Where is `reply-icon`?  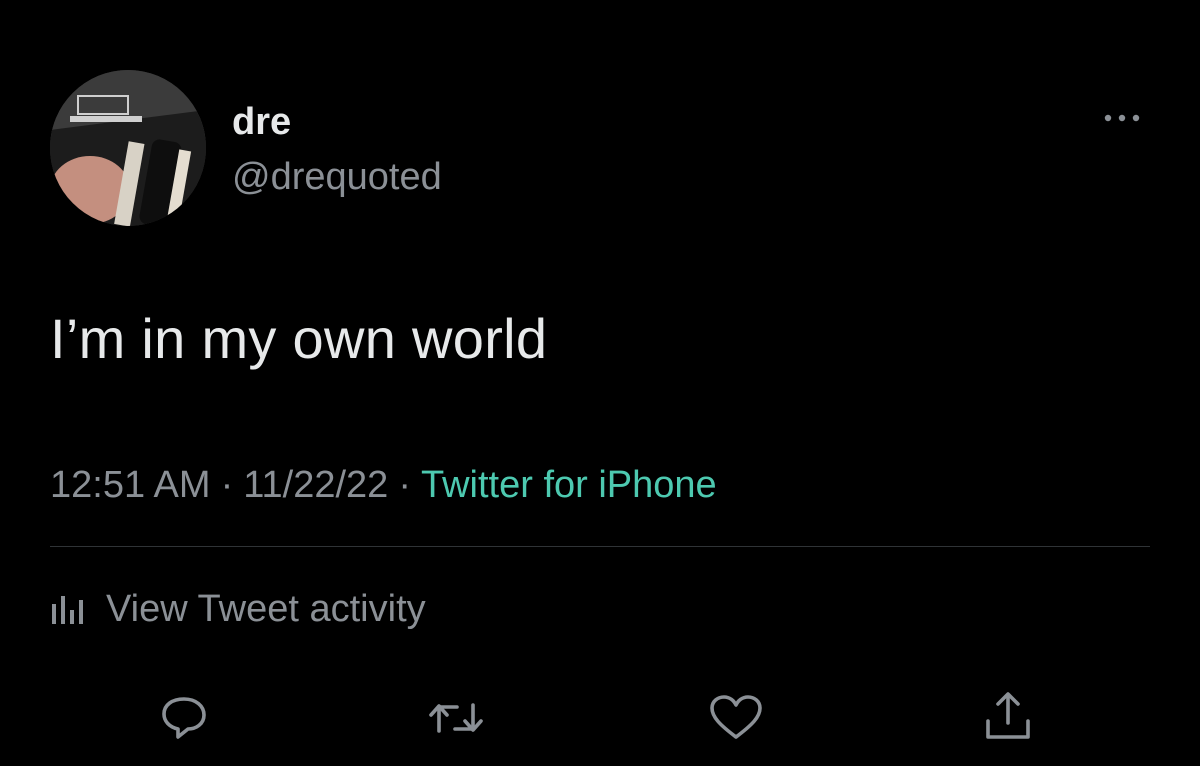
reply-icon is located at coordinates (184, 718).